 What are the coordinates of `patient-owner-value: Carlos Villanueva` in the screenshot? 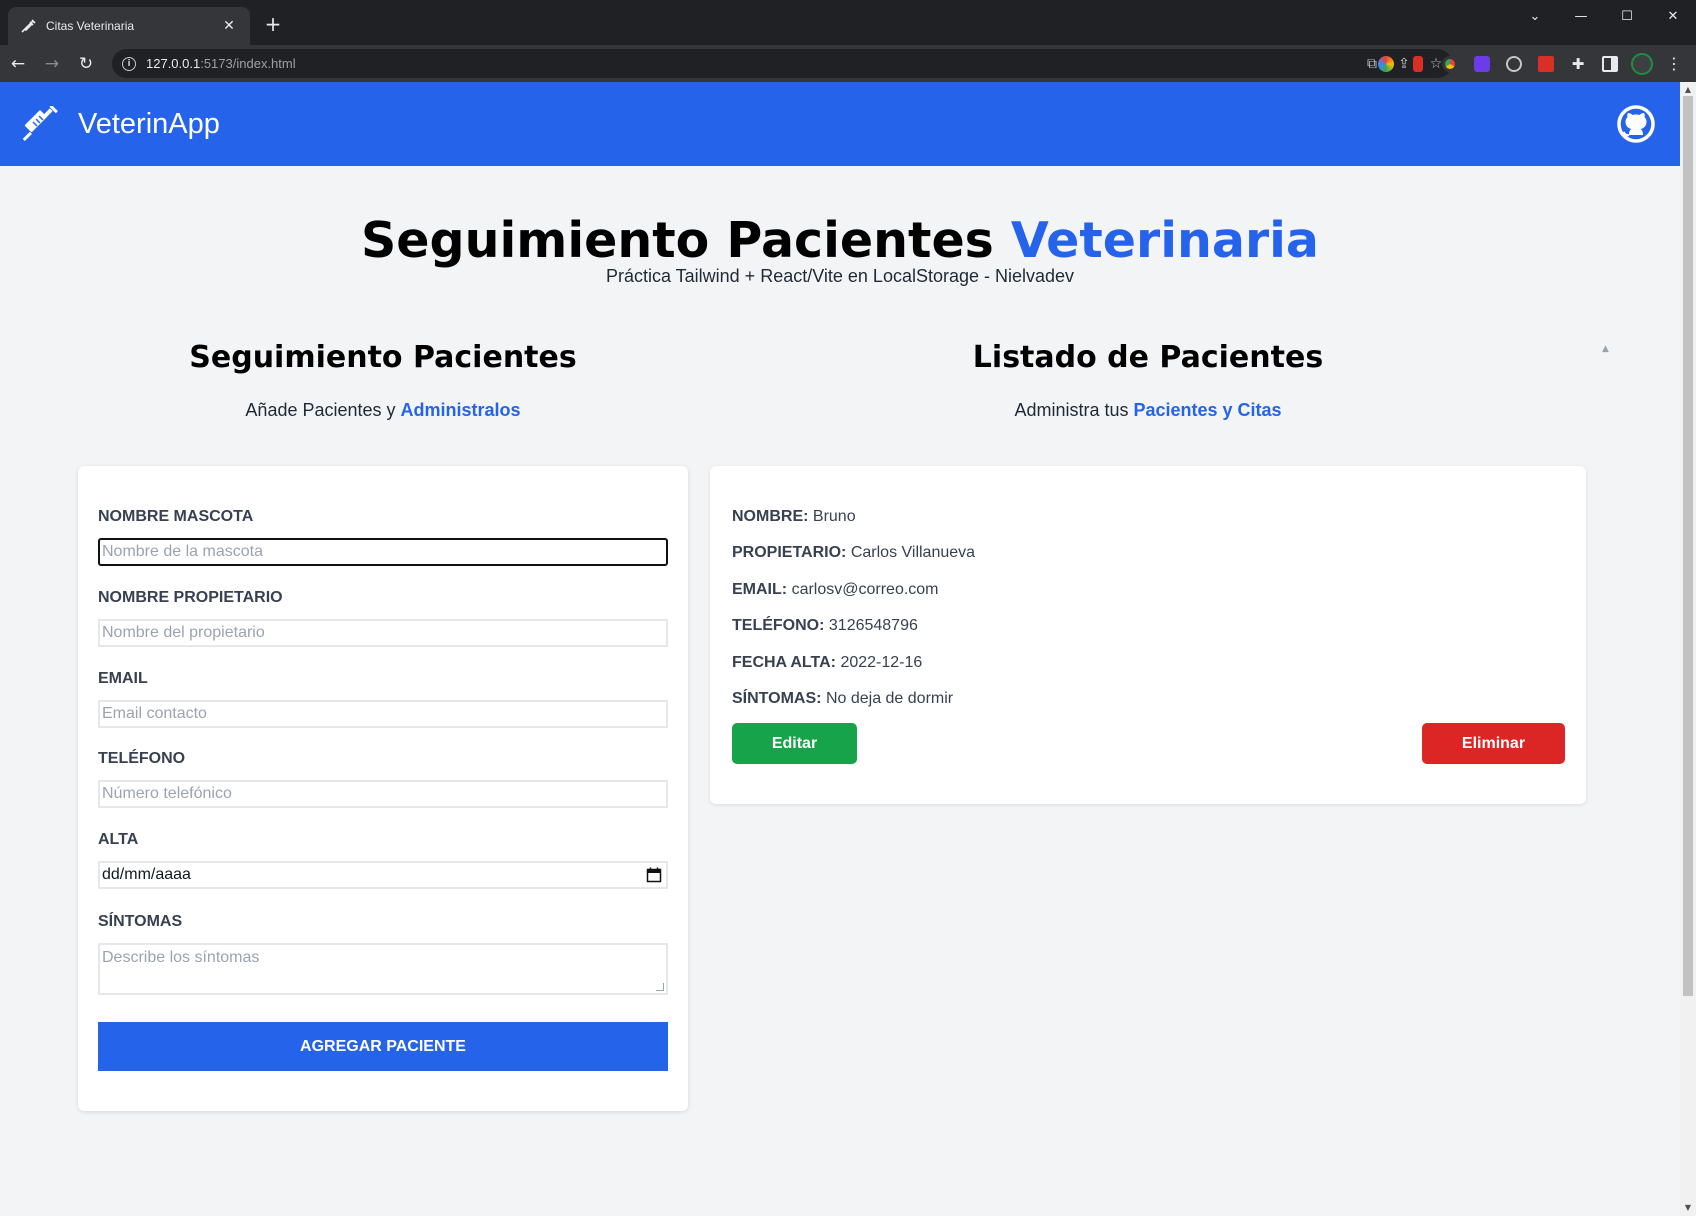 It's located at (913, 552).